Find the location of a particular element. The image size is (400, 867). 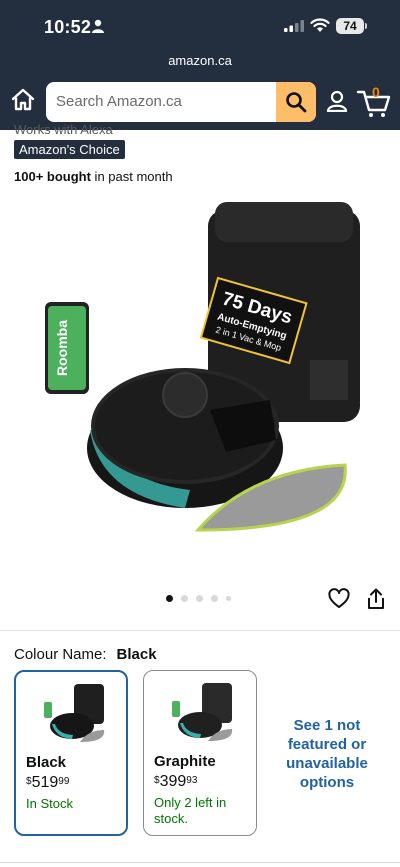

swatch-price: $39993 is located at coordinates (175, 782).